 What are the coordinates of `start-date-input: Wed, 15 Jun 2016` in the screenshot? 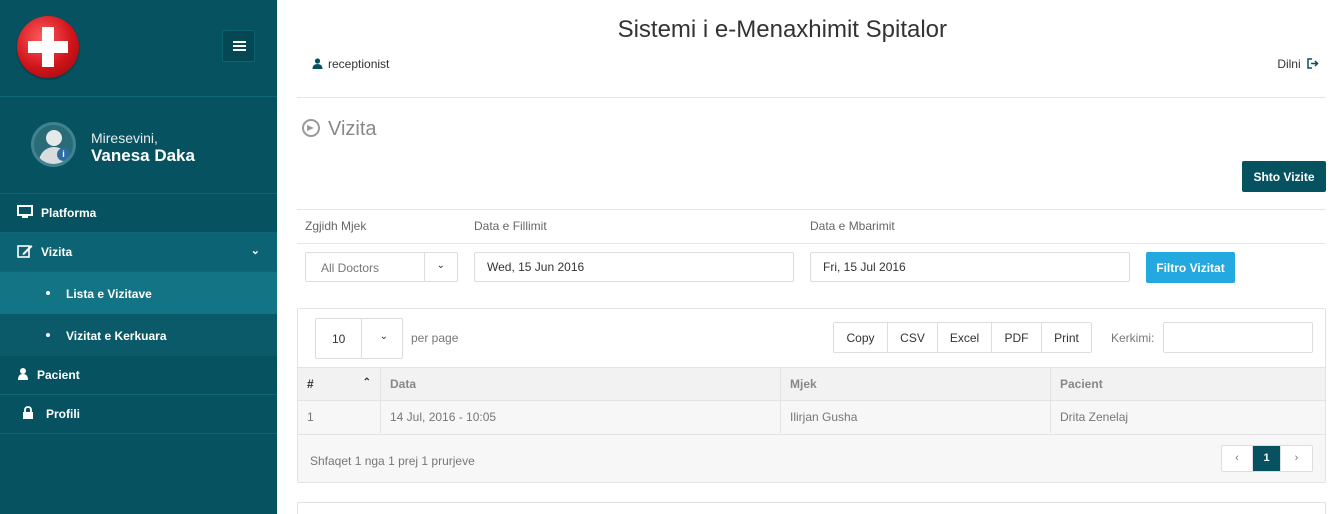 It's located at (634, 267).